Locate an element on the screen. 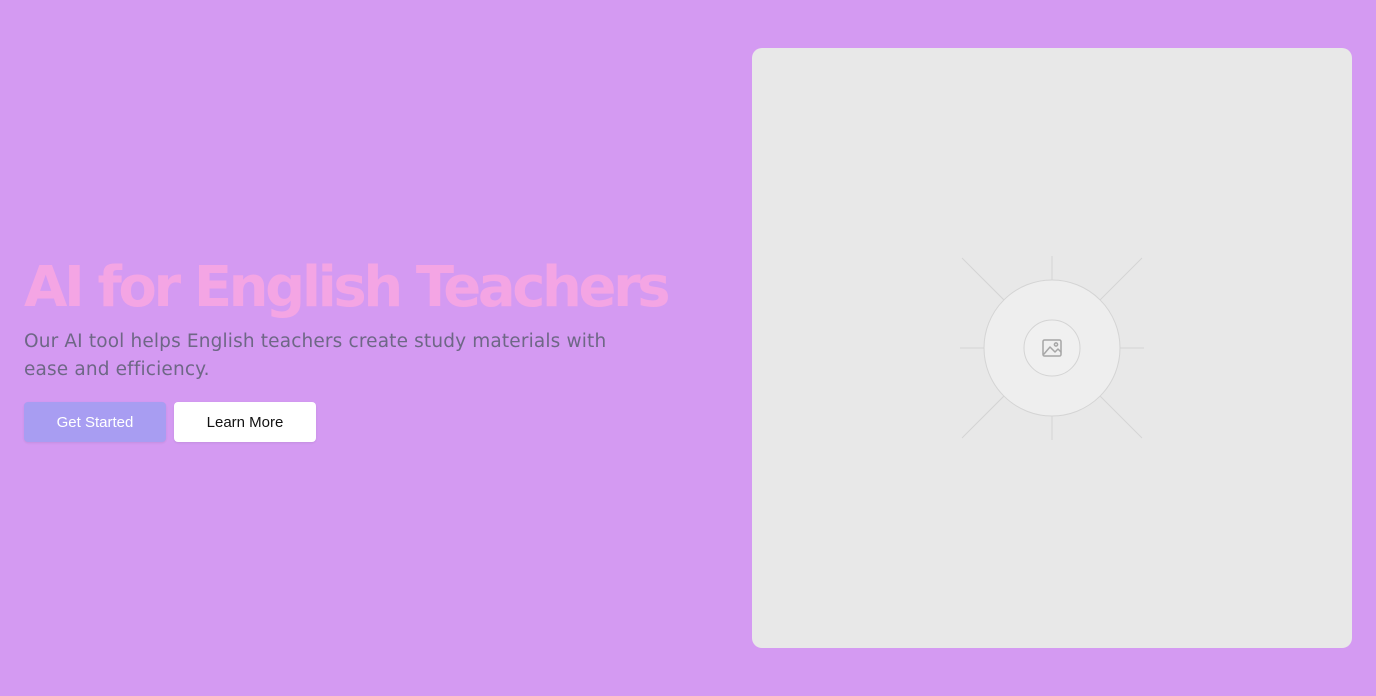 The height and width of the screenshot is (696, 1376). learn-more-button: Learn More is located at coordinates (245, 422).